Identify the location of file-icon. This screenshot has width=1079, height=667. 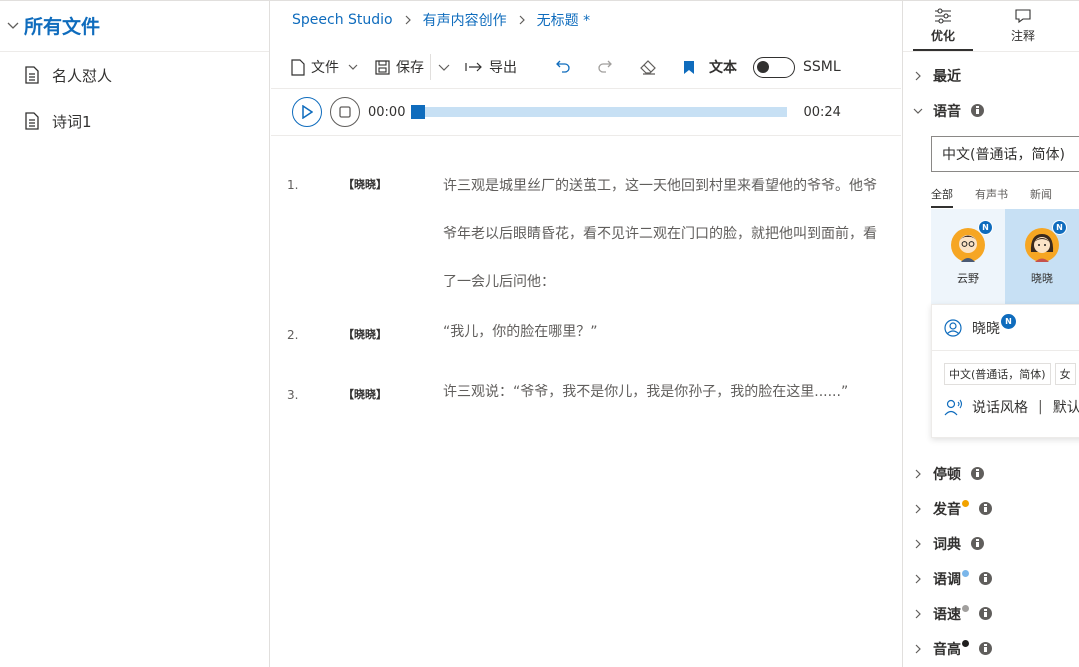
(298, 67).